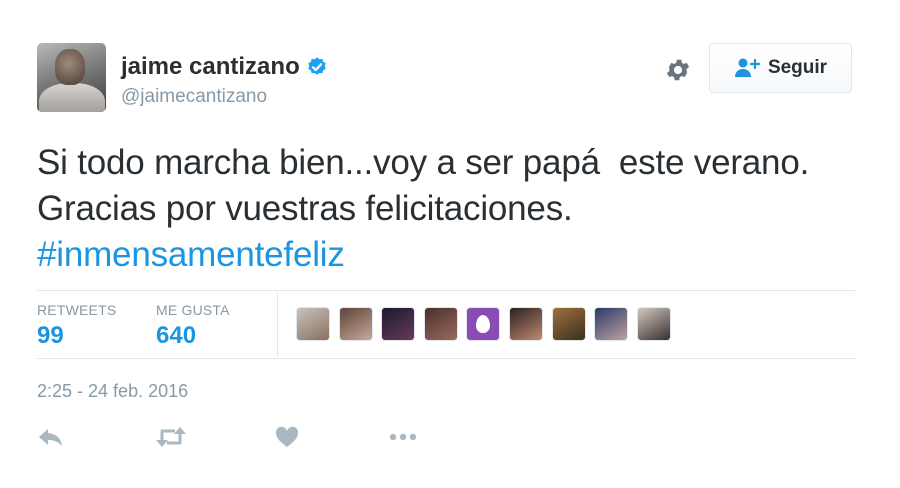 The height and width of the screenshot is (488, 900). I want to click on add-user-icon, so click(747, 67).